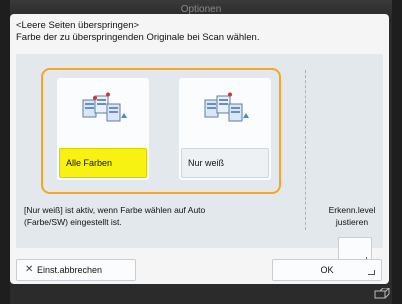 Image resolution: width=402 pixels, height=304 pixels. I want to click on ok-button: OK, so click(327, 270).